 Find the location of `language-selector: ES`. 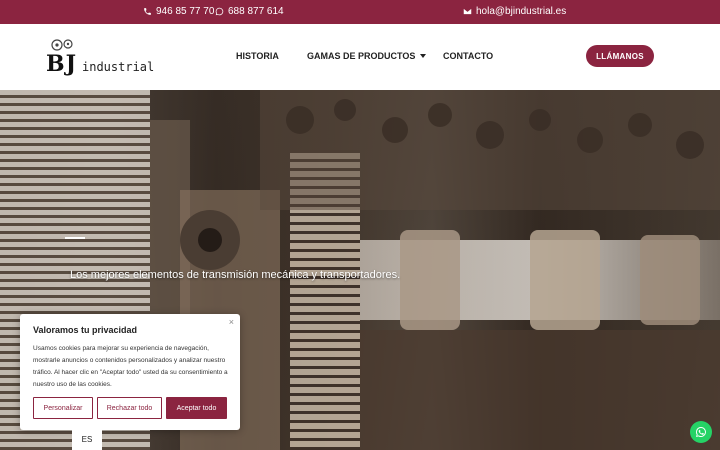

language-selector: ES is located at coordinates (87, 439).